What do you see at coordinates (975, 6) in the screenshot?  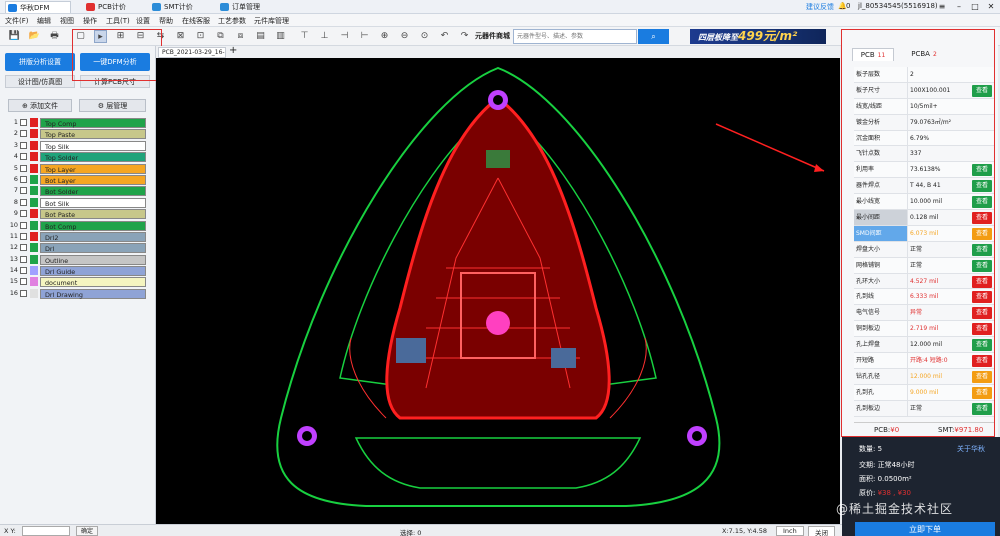 I see `maximize-icon: □` at bounding box center [975, 6].